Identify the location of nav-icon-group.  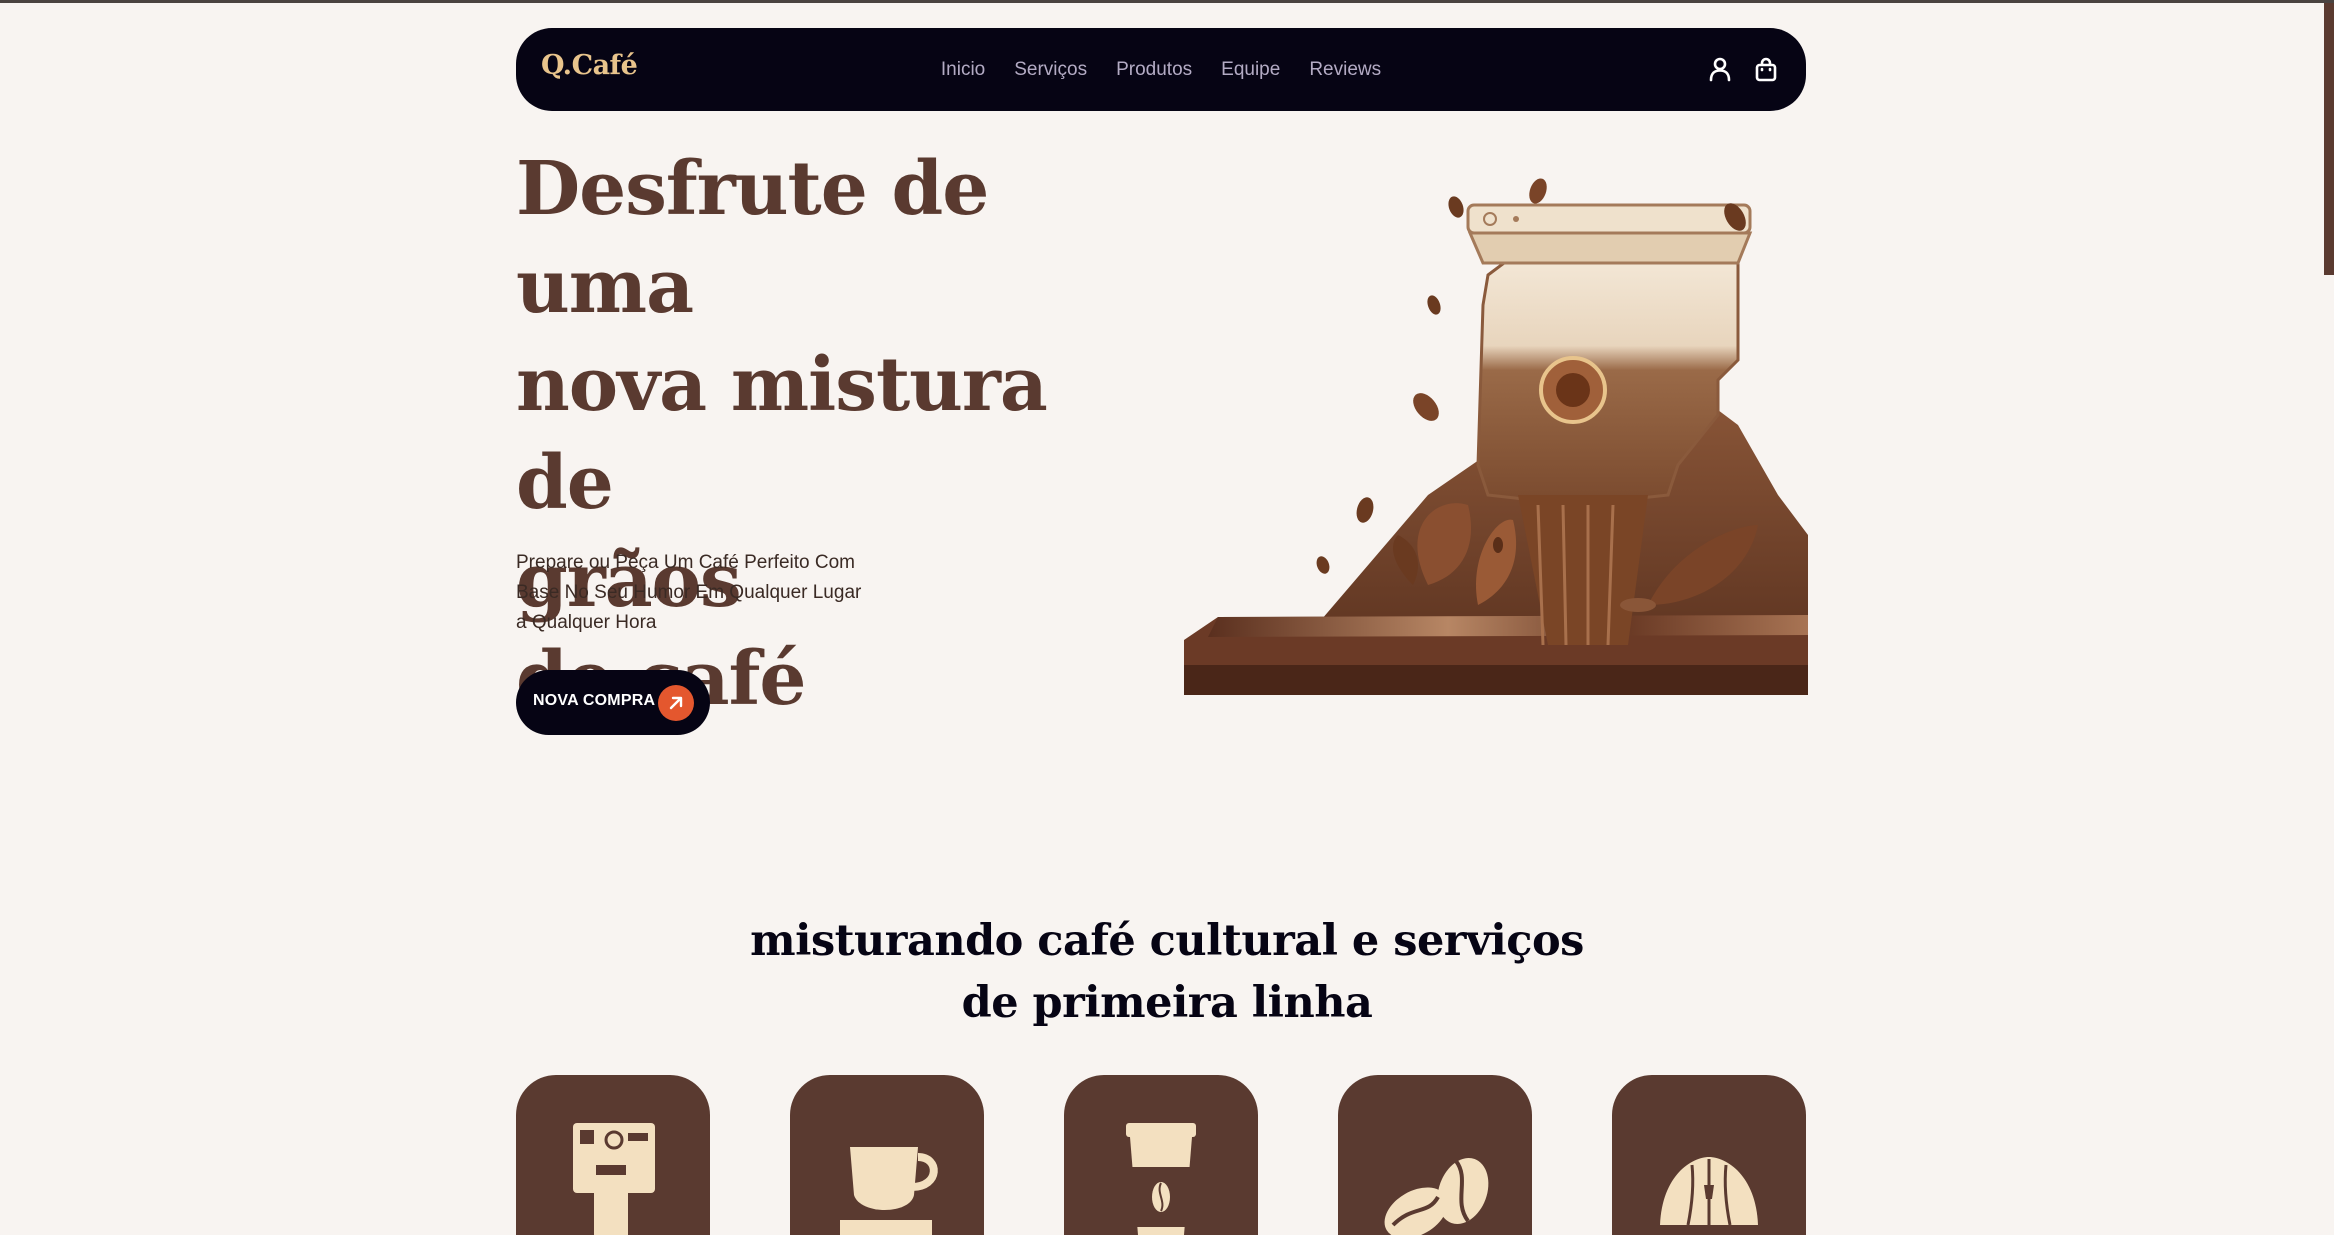
(1743, 69).